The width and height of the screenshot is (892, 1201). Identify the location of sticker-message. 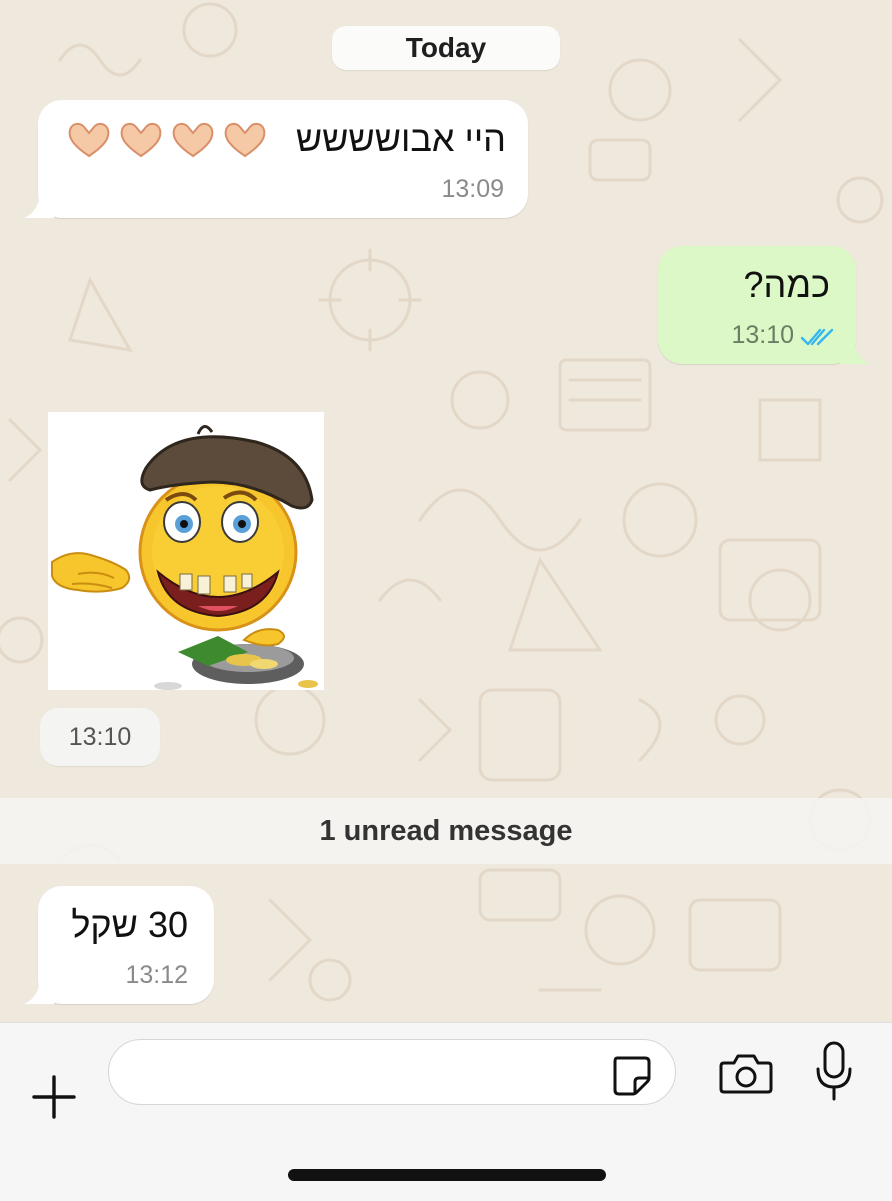
(186, 551).